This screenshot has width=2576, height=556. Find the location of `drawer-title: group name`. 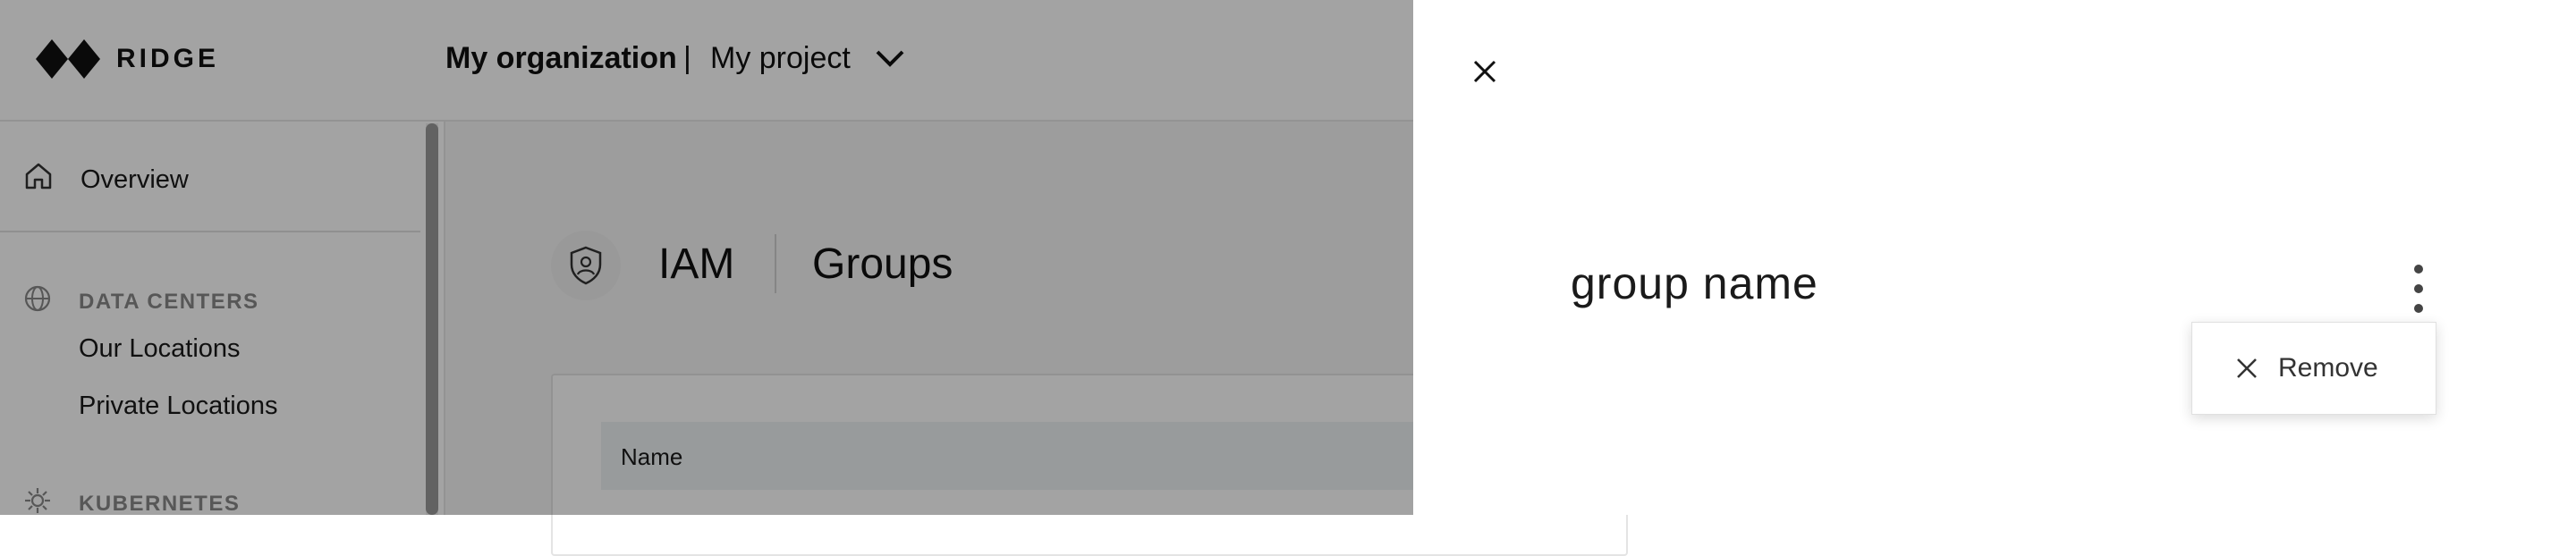

drawer-title: group name is located at coordinates (1694, 283).